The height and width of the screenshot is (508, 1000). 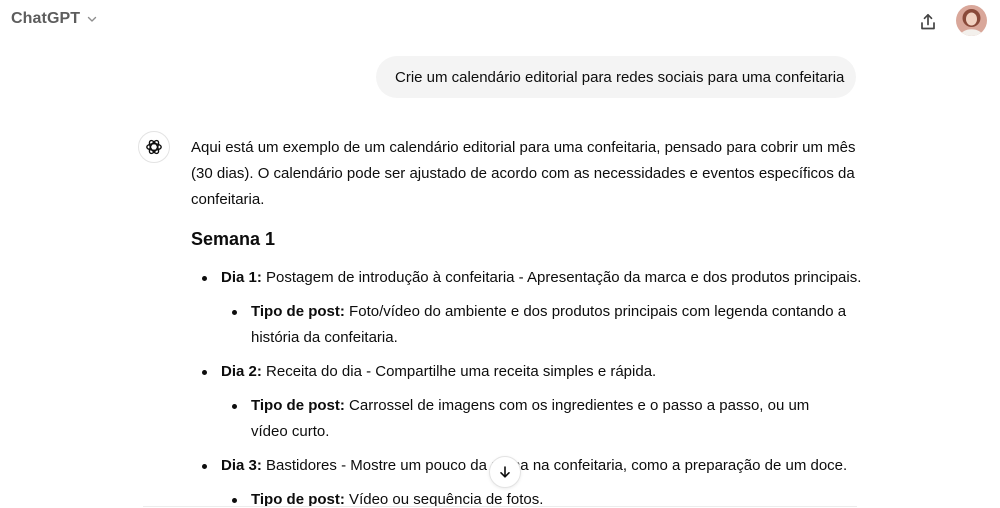 I want to click on arrow-down-icon, so click(x=505, y=472).